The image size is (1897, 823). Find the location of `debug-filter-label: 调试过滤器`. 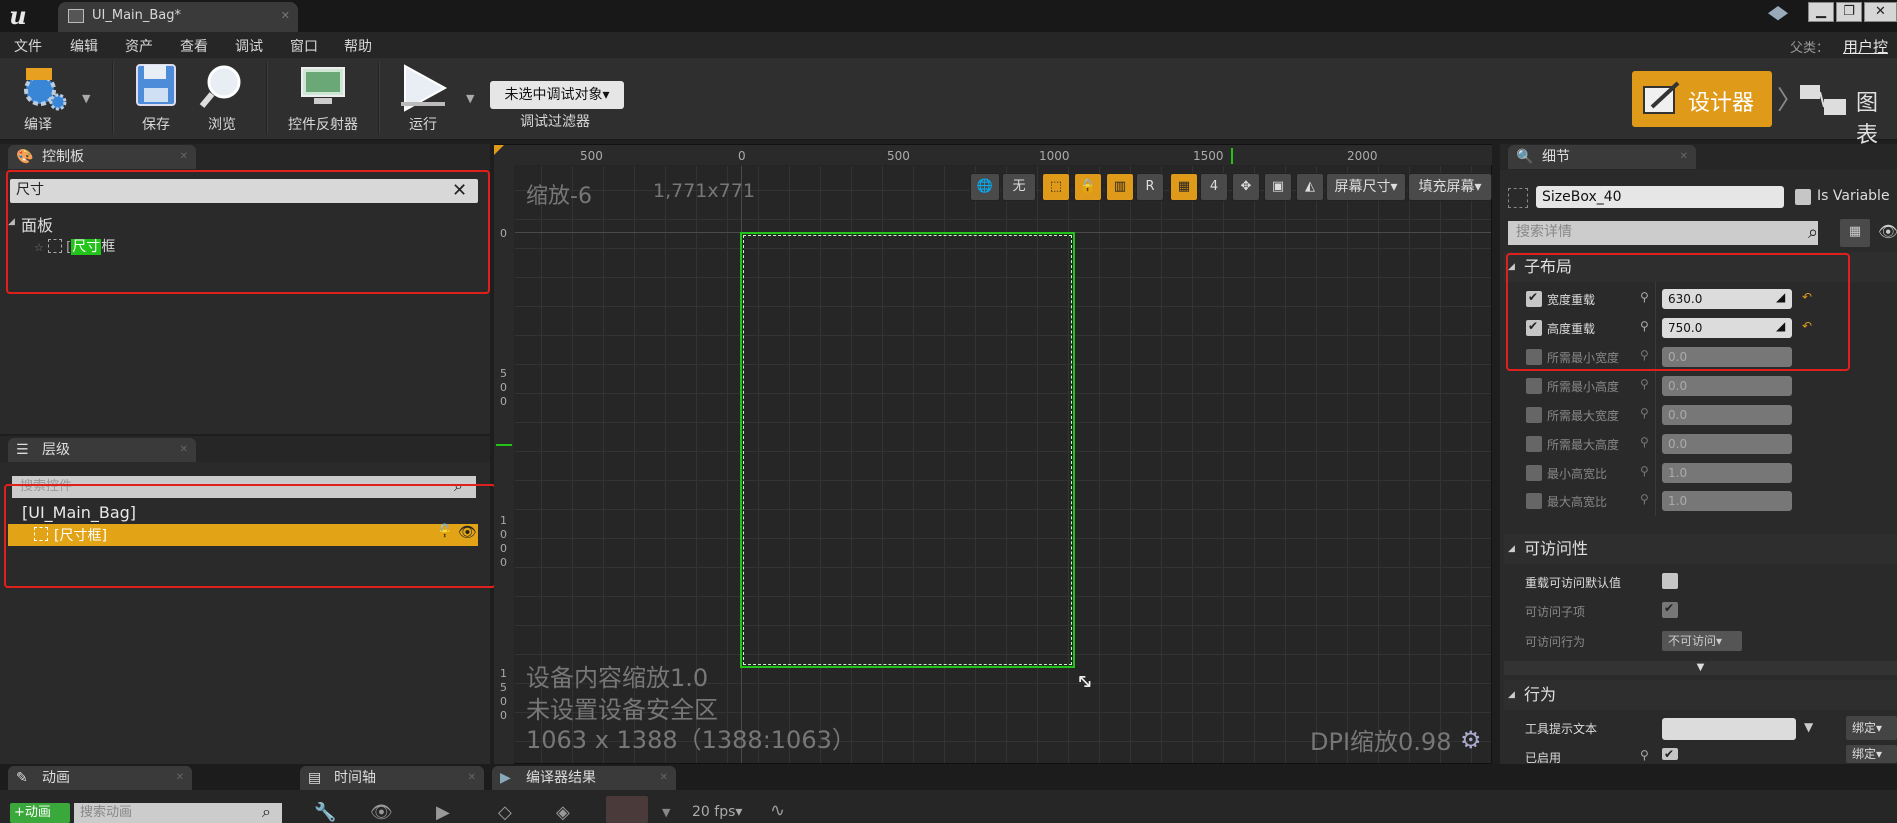

debug-filter-label: 调试过滤器 is located at coordinates (555, 122).